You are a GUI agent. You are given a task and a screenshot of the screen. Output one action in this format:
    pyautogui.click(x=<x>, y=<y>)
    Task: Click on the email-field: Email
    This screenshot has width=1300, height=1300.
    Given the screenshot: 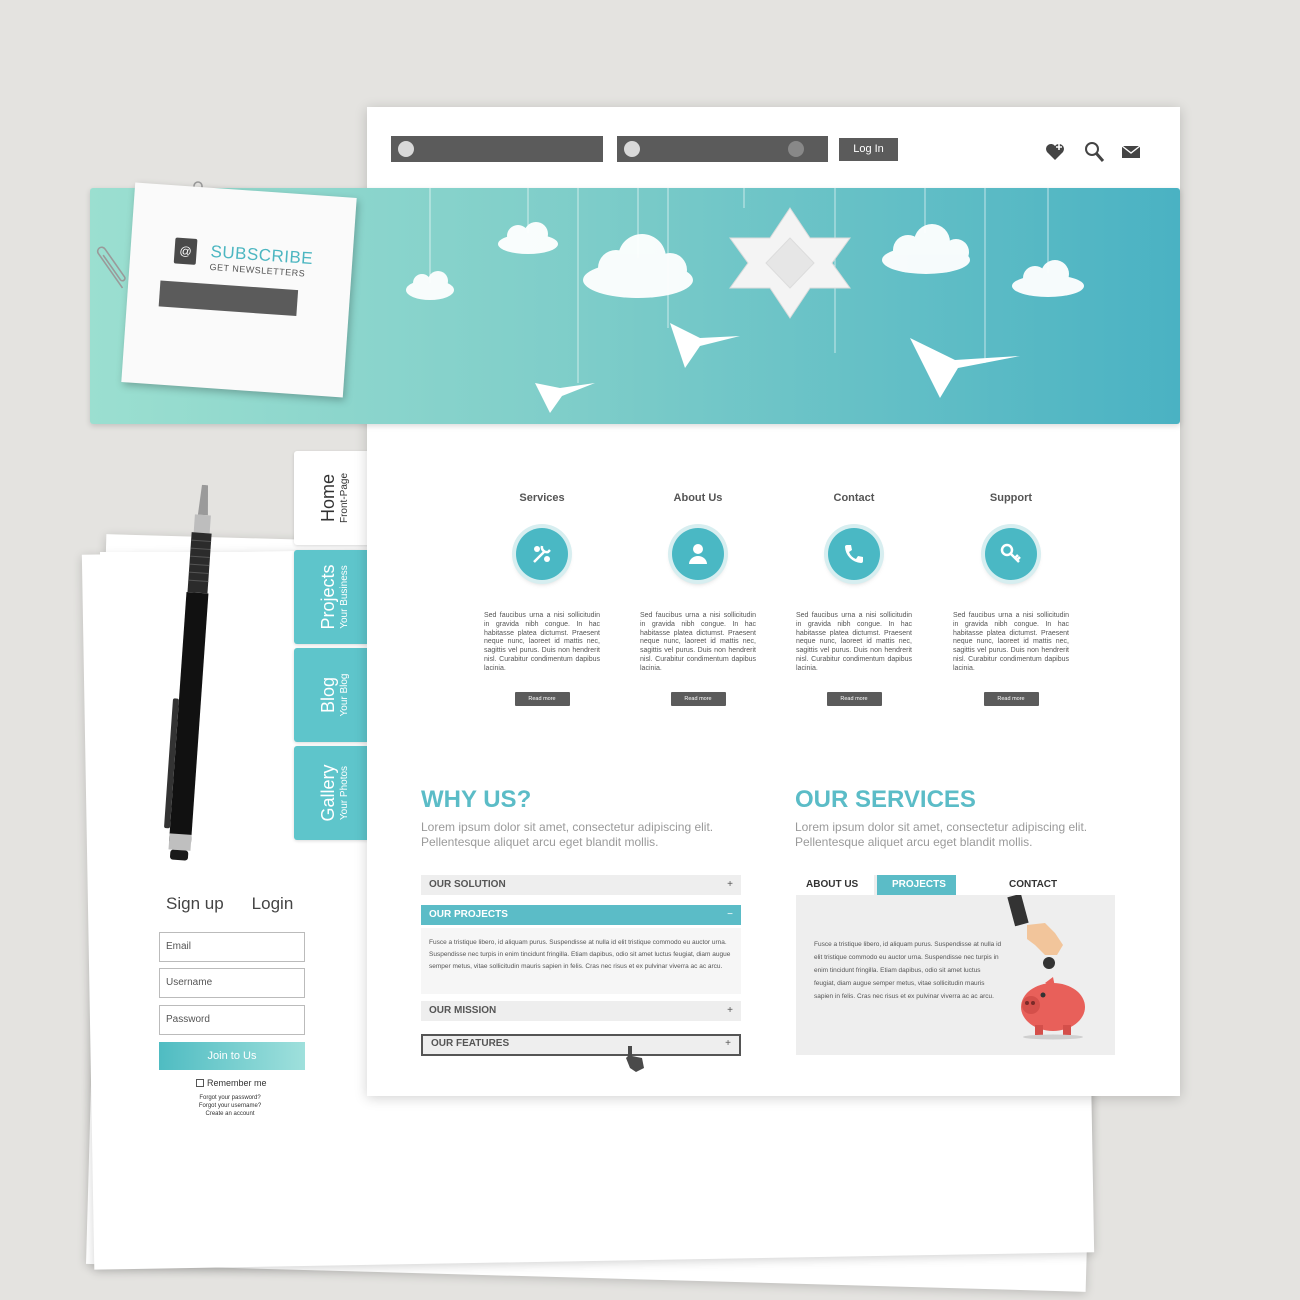 What is the action you would take?
    pyautogui.click(x=232, y=947)
    